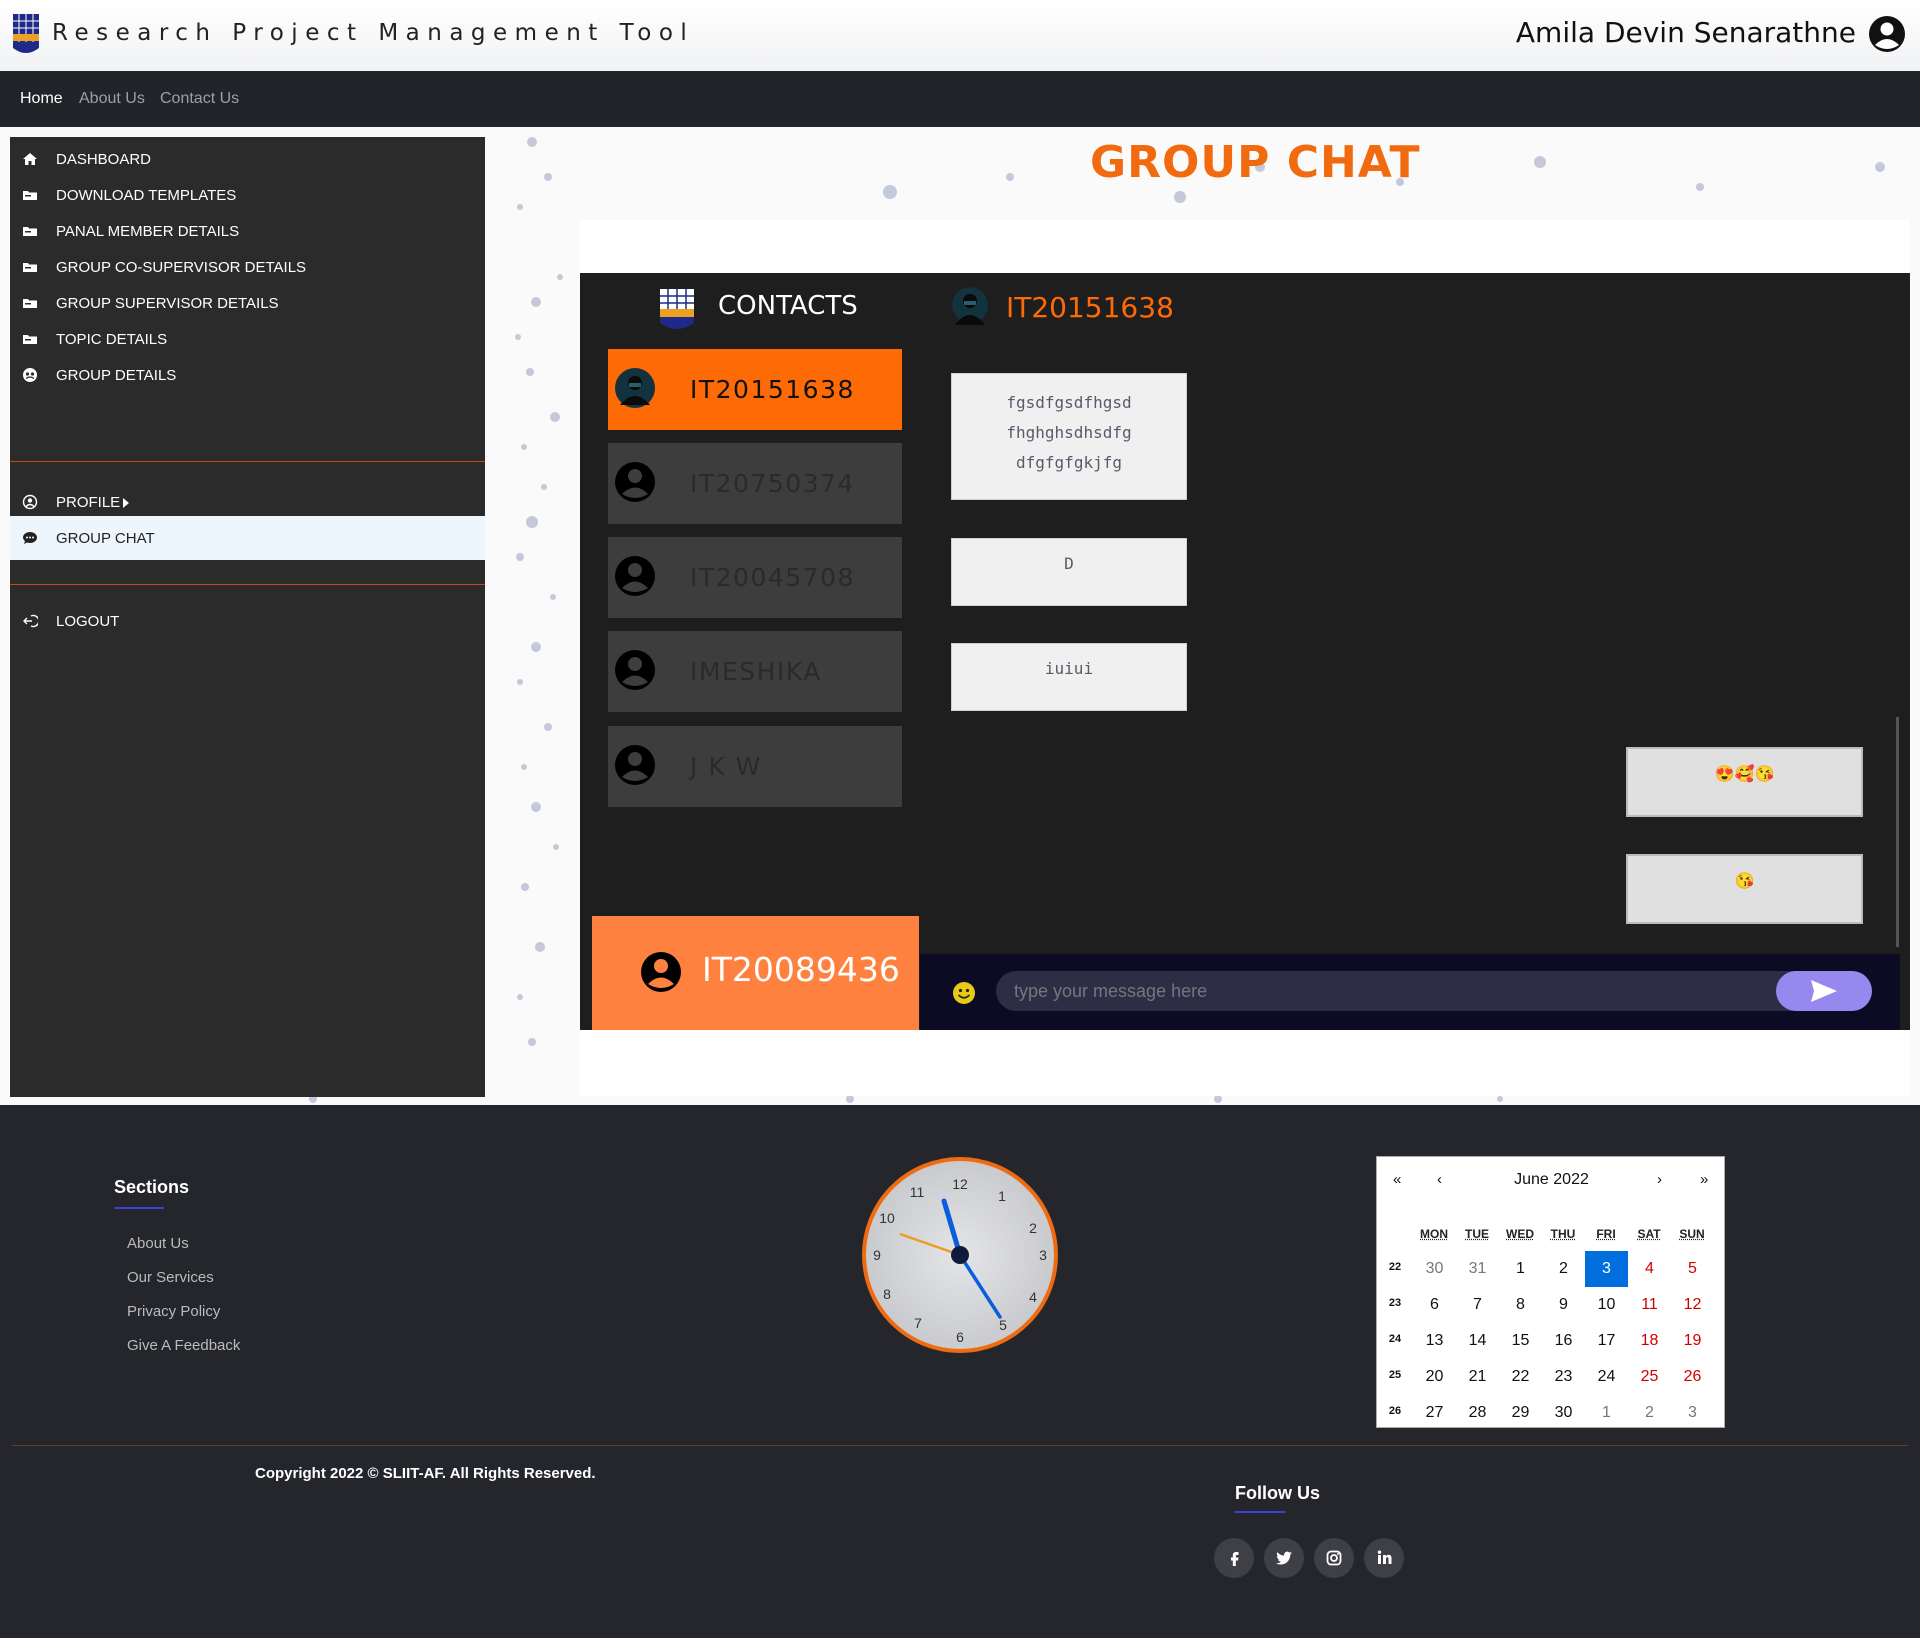 This screenshot has width=1920, height=1638. What do you see at coordinates (1434, 1413) in the screenshot?
I see `calendar-day: 27` at bounding box center [1434, 1413].